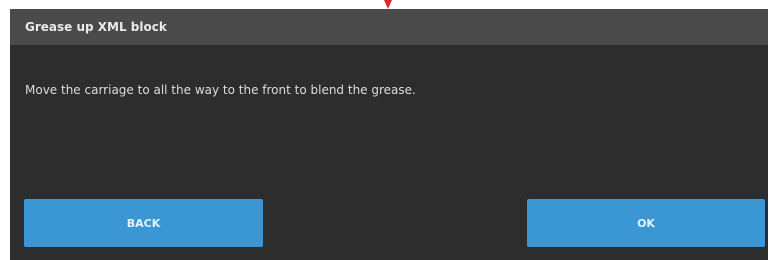 The height and width of the screenshot is (260, 769). Describe the element at coordinates (389, 27) in the screenshot. I see `dialog-header: Grease up XML block` at that location.